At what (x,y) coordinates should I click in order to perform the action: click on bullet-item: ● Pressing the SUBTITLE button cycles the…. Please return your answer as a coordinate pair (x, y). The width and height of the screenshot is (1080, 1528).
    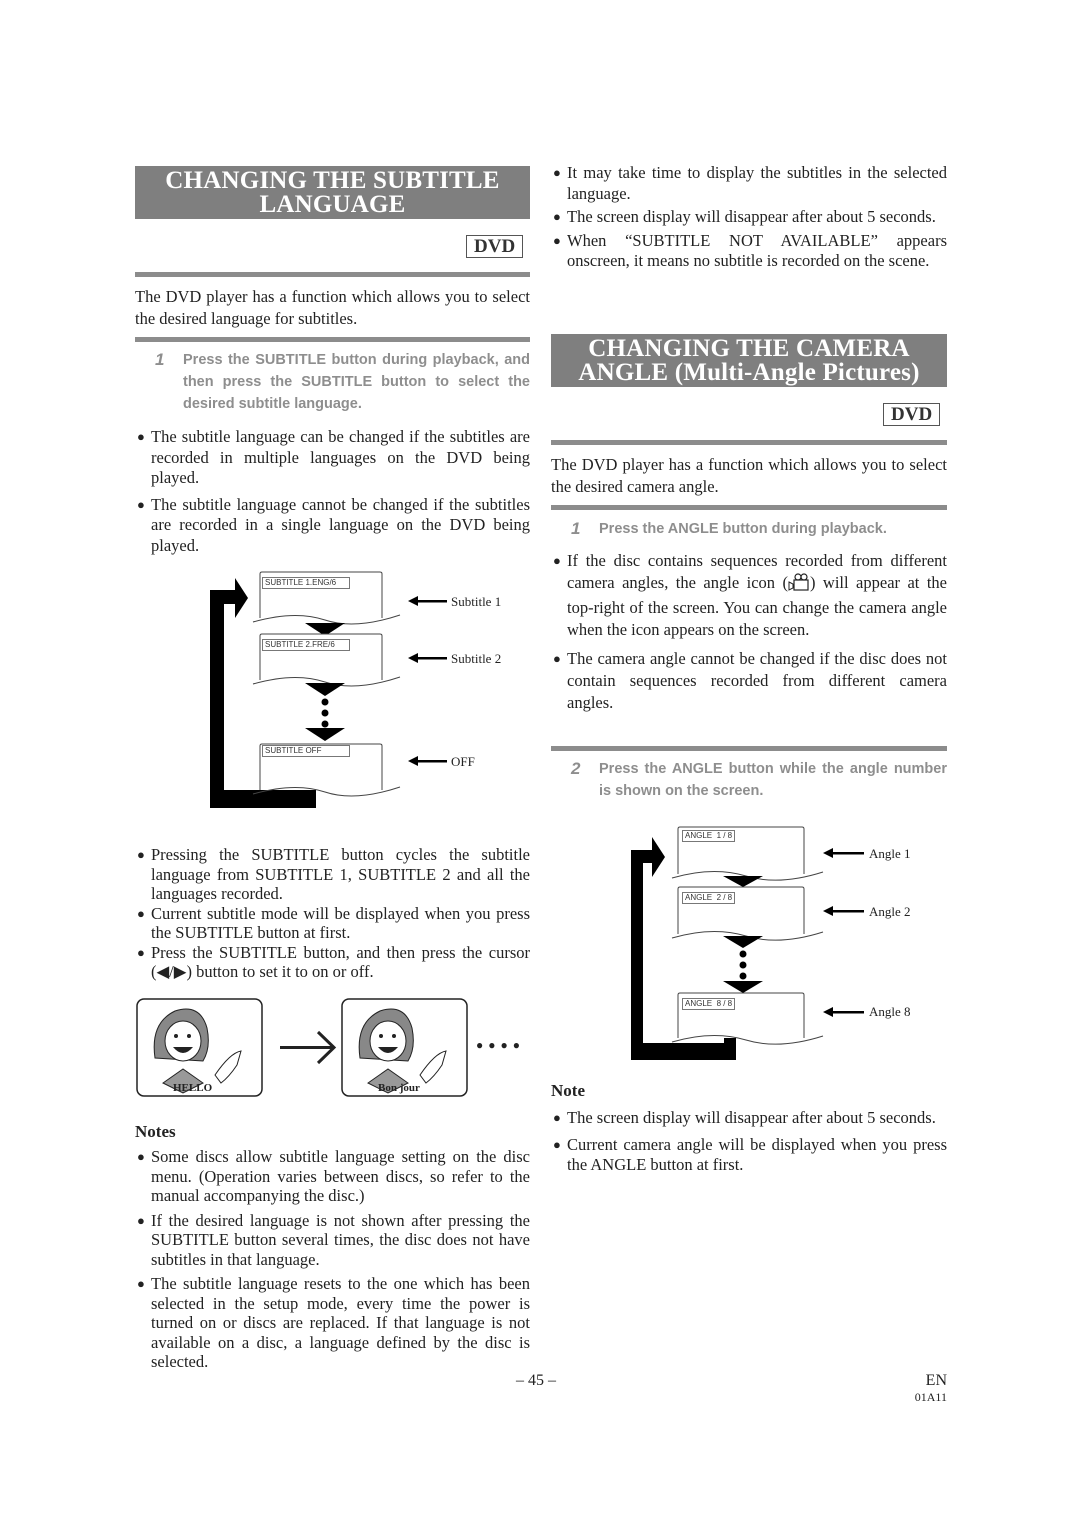
    Looking at the image, I should click on (332, 874).